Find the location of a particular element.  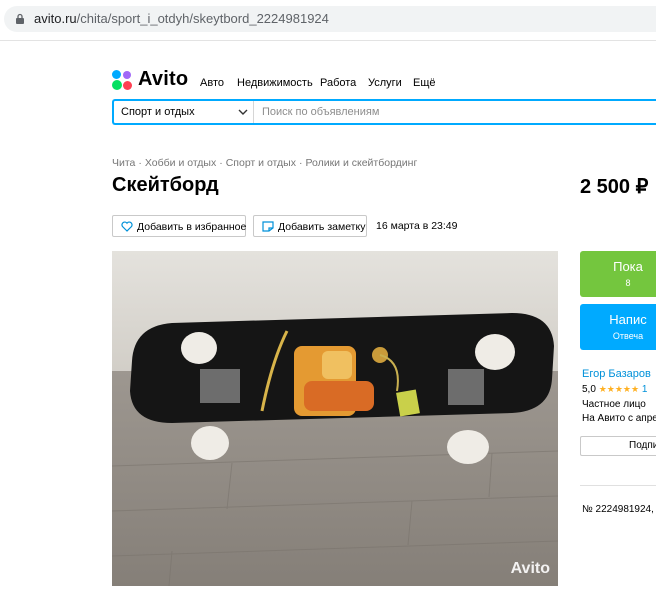

page-title: Скейтборд is located at coordinates (165, 185).